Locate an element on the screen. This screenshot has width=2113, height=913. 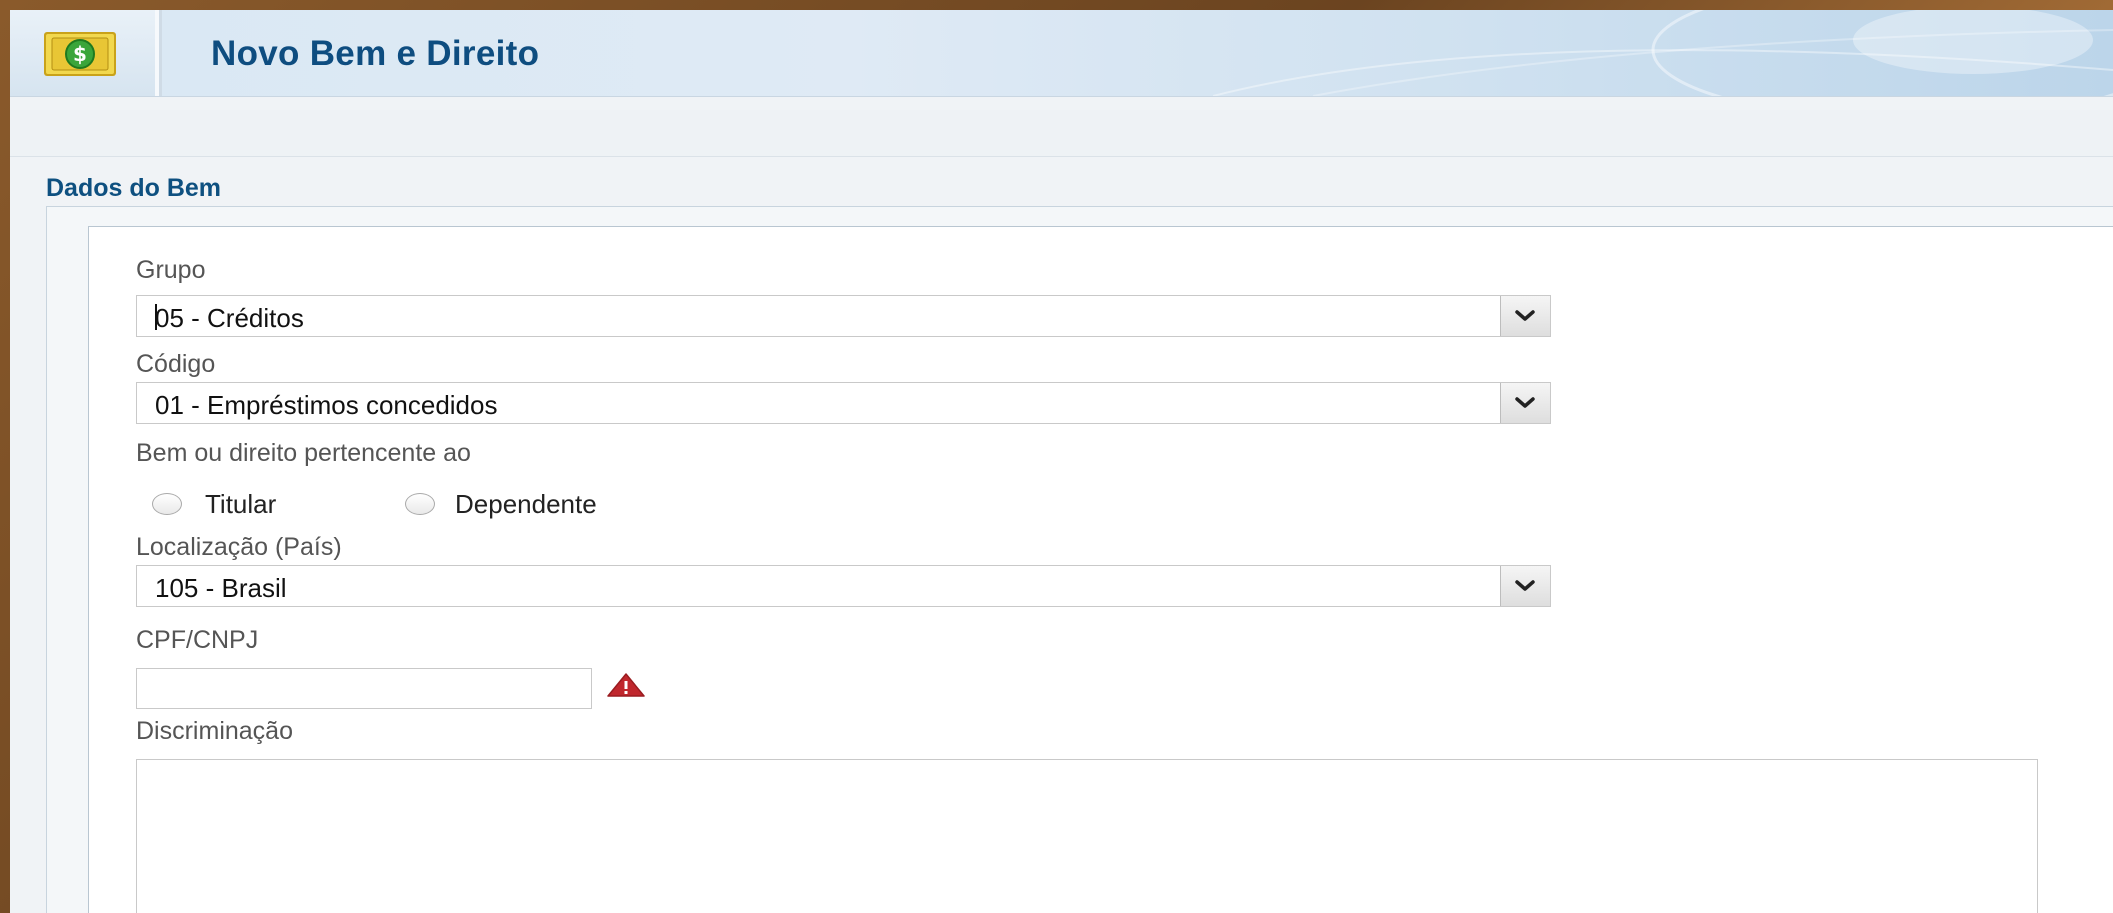
text-cursor is located at coordinates (156, 317).